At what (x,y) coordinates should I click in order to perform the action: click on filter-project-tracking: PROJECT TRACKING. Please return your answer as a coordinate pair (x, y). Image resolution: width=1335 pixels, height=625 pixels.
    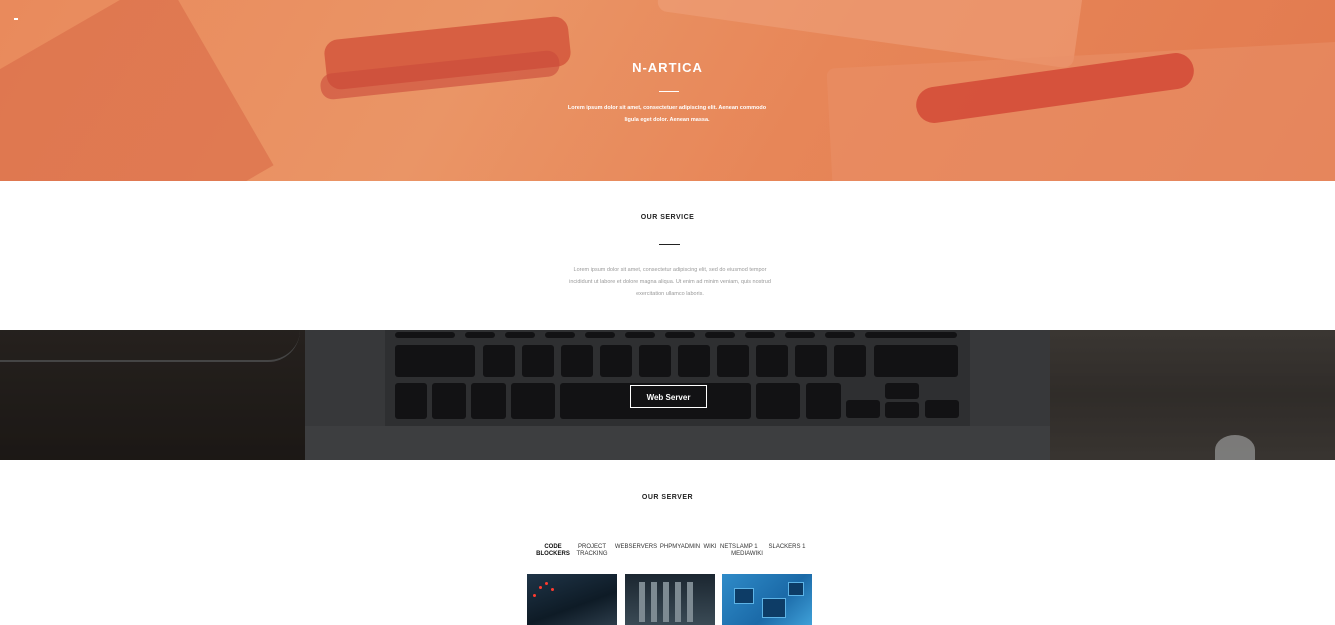
    Looking at the image, I should click on (592, 551).